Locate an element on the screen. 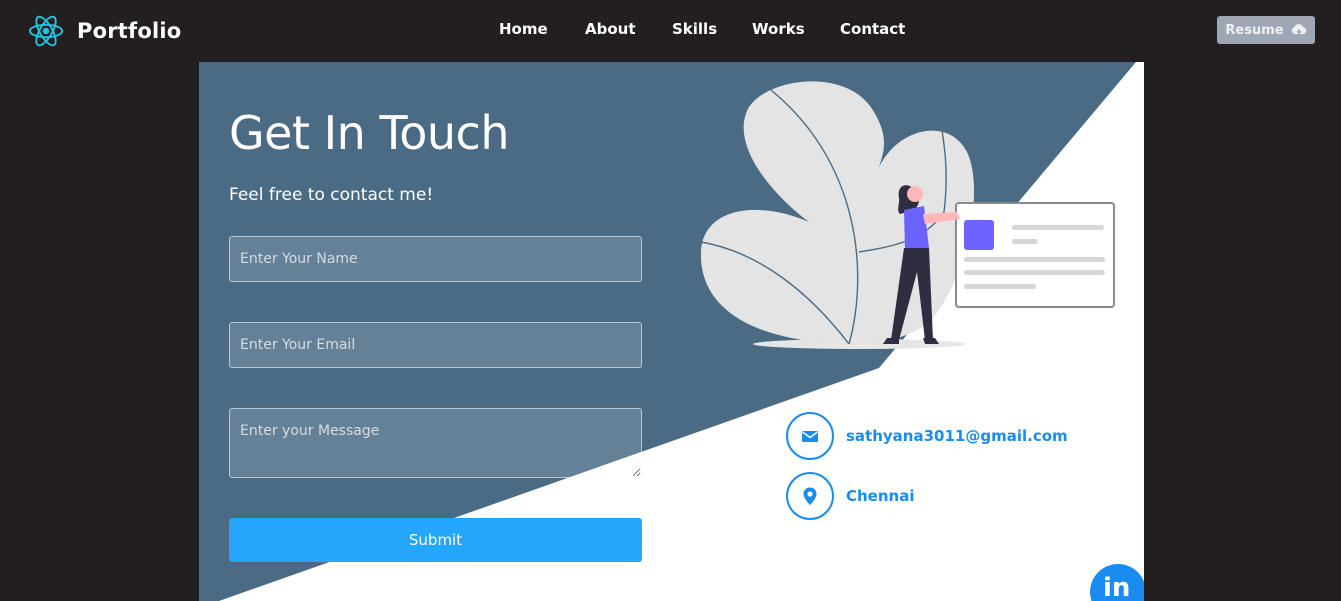 Image resolution: width=1341 pixels, height=601 pixels. contact-location-row: Chennai is located at coordinates (850, 496).